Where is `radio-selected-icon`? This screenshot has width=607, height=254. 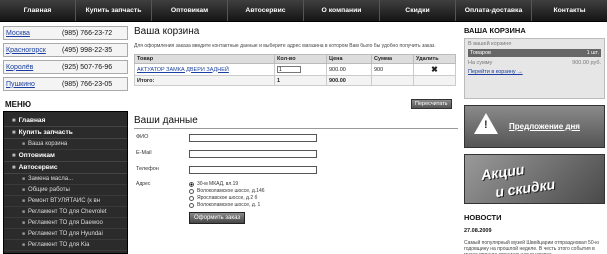 radio-selected-icon is located at coordinates (191, 184).